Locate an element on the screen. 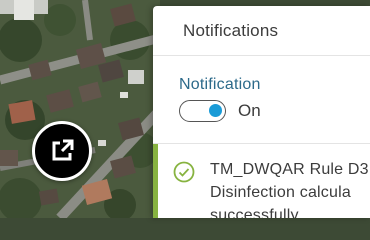 This screenshot has width=370, height=240. notification-toggle is located at coordinates (202, 111).